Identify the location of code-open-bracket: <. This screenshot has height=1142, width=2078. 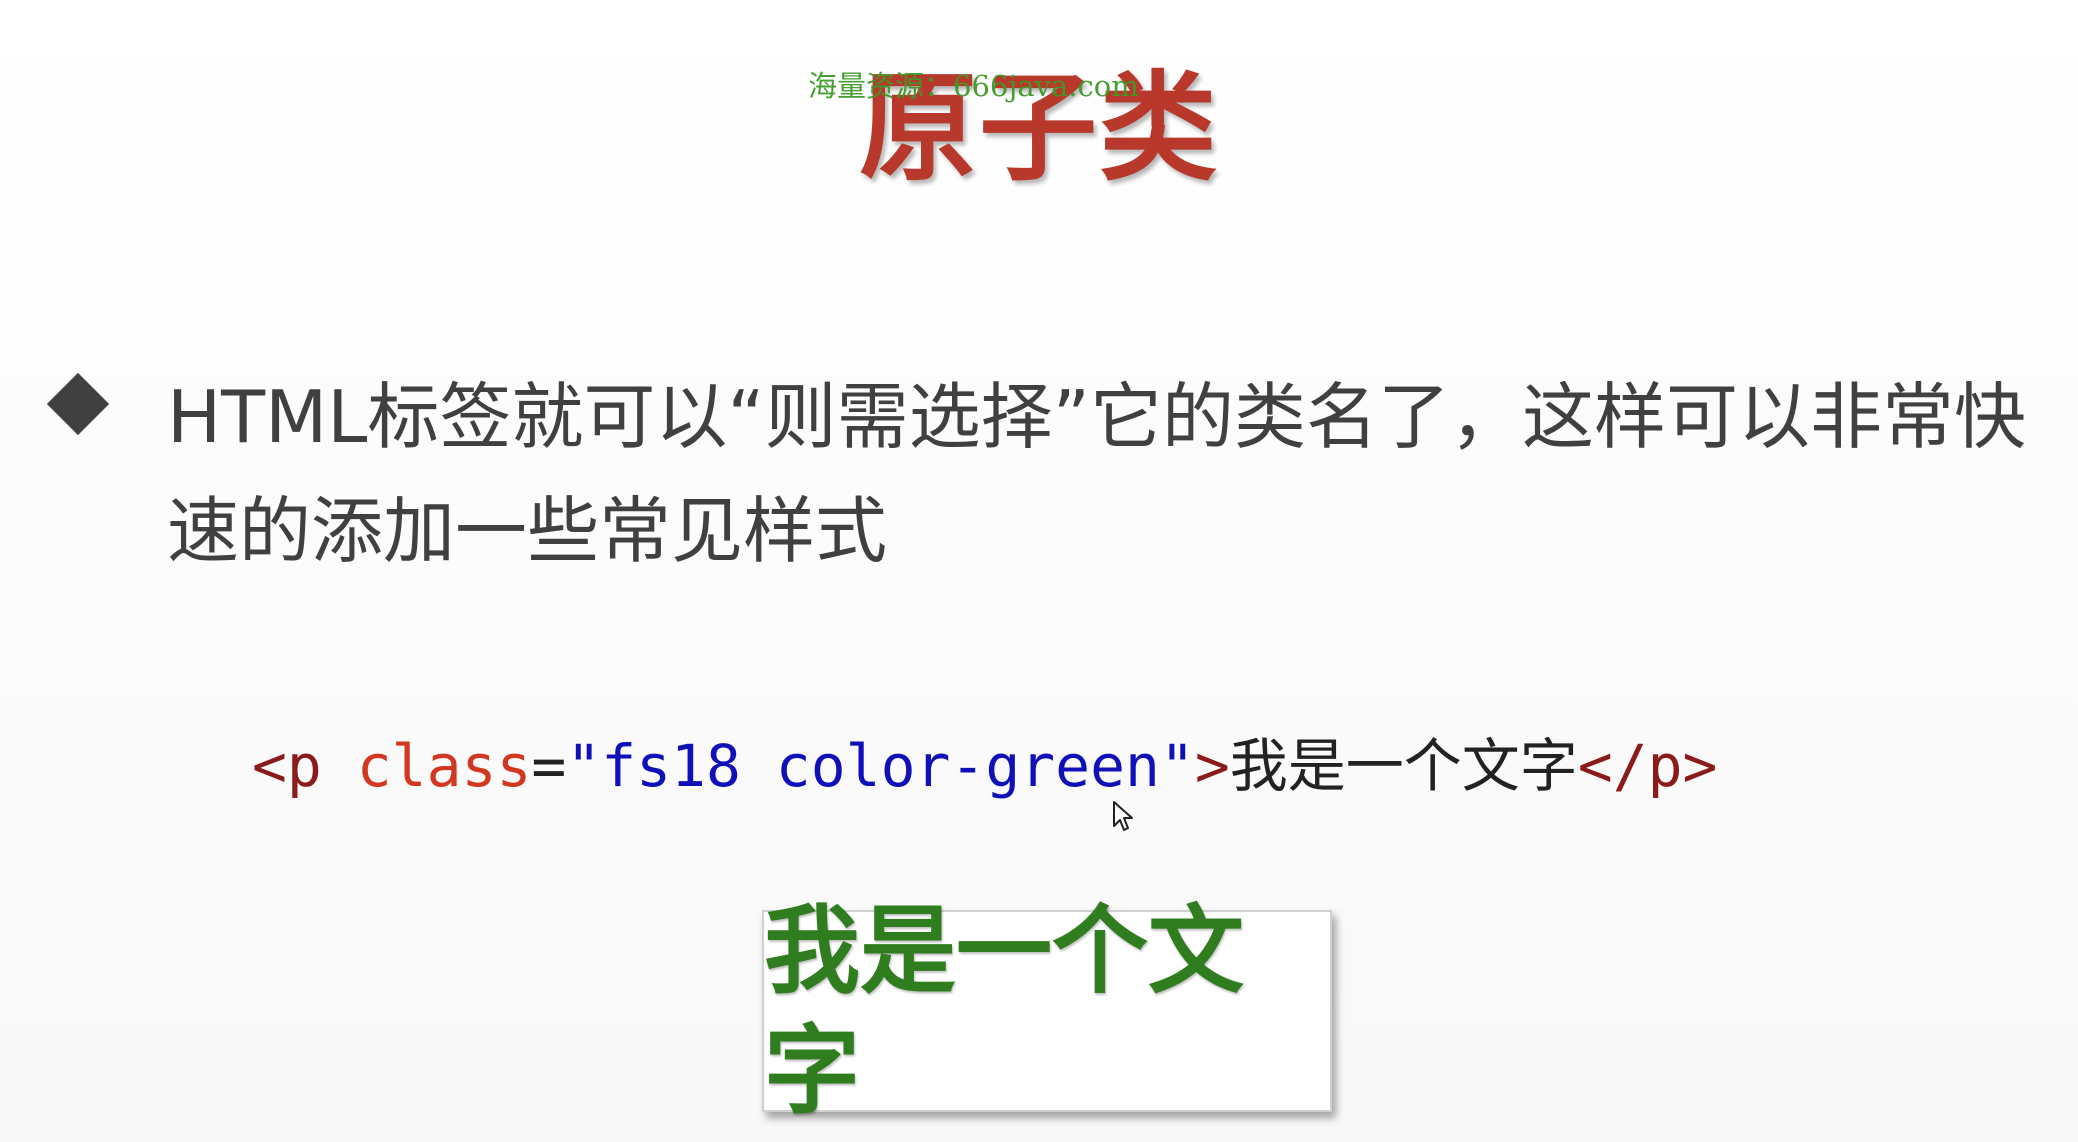
(269, 766).